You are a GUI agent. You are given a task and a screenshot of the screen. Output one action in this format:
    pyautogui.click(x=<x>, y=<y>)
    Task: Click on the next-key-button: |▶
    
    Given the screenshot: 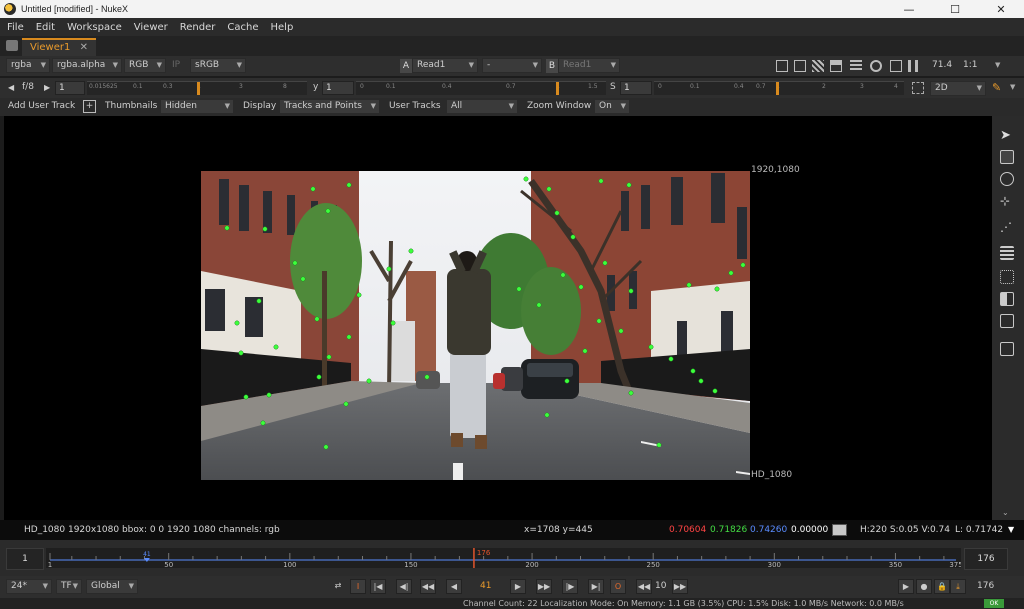 What is the action you would take?
    pyautogui.click(x=570, y=586)
    